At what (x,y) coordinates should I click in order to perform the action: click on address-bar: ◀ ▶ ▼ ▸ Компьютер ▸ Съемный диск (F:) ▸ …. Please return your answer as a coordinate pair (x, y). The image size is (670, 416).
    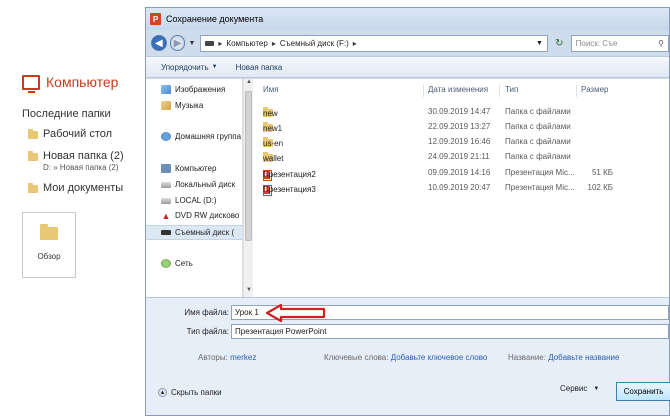
    Looking at the image, I should click on (407, 43).